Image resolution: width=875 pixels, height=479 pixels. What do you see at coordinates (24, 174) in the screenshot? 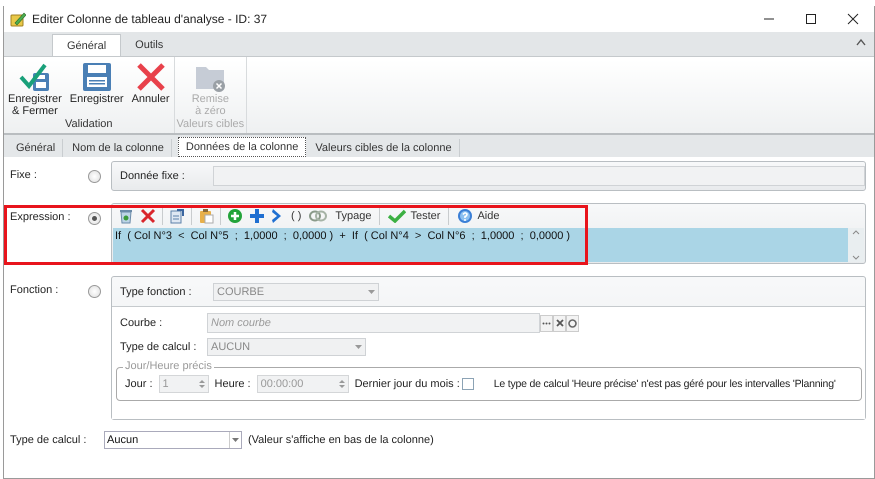
I see `field-label: Fixe :` at bounding box center [24, 174].